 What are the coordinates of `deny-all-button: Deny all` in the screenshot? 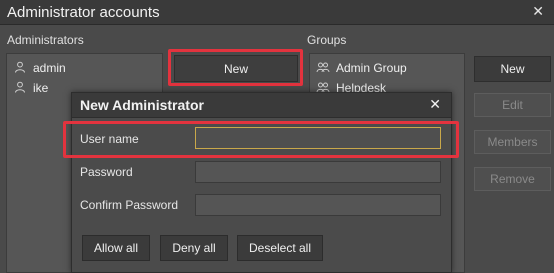 It's located at (194, 248).